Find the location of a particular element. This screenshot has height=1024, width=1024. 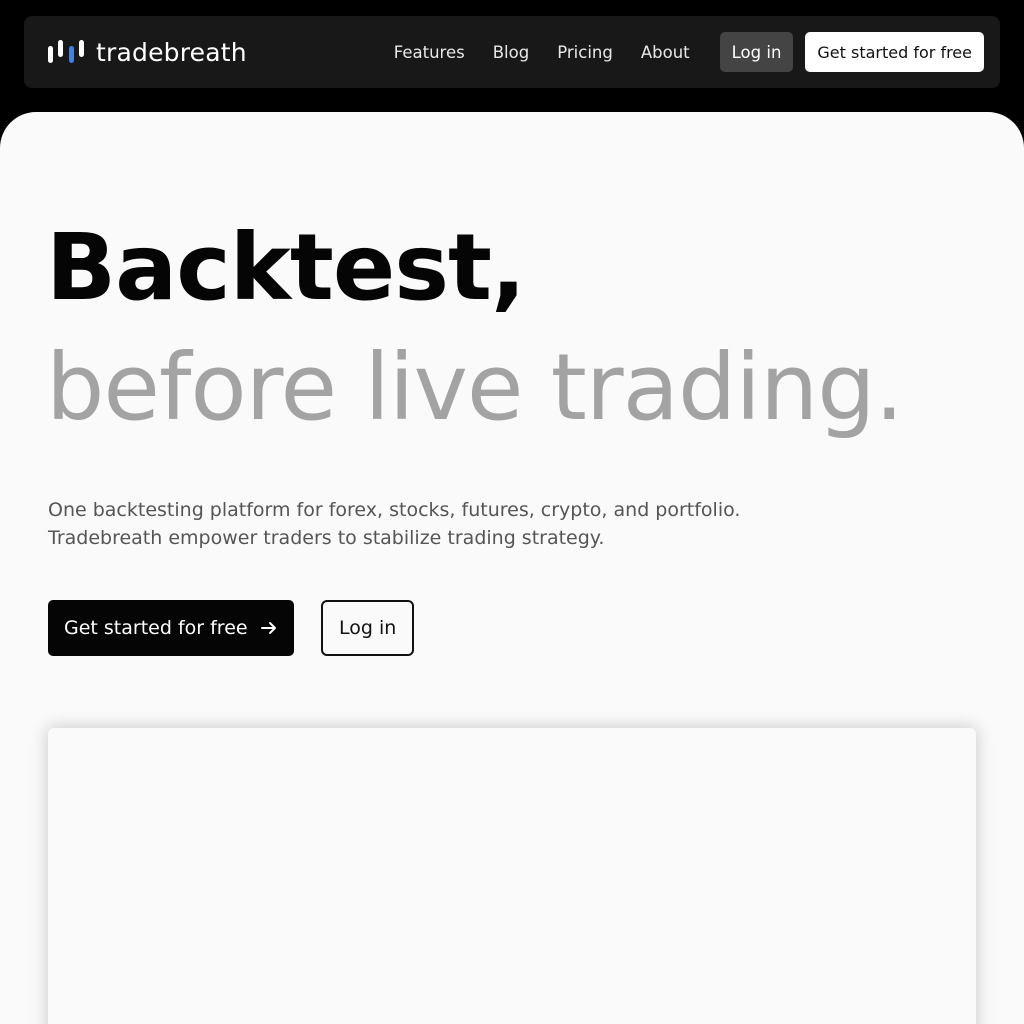

nav-link-features: Features is located at coordinates (429, 52).